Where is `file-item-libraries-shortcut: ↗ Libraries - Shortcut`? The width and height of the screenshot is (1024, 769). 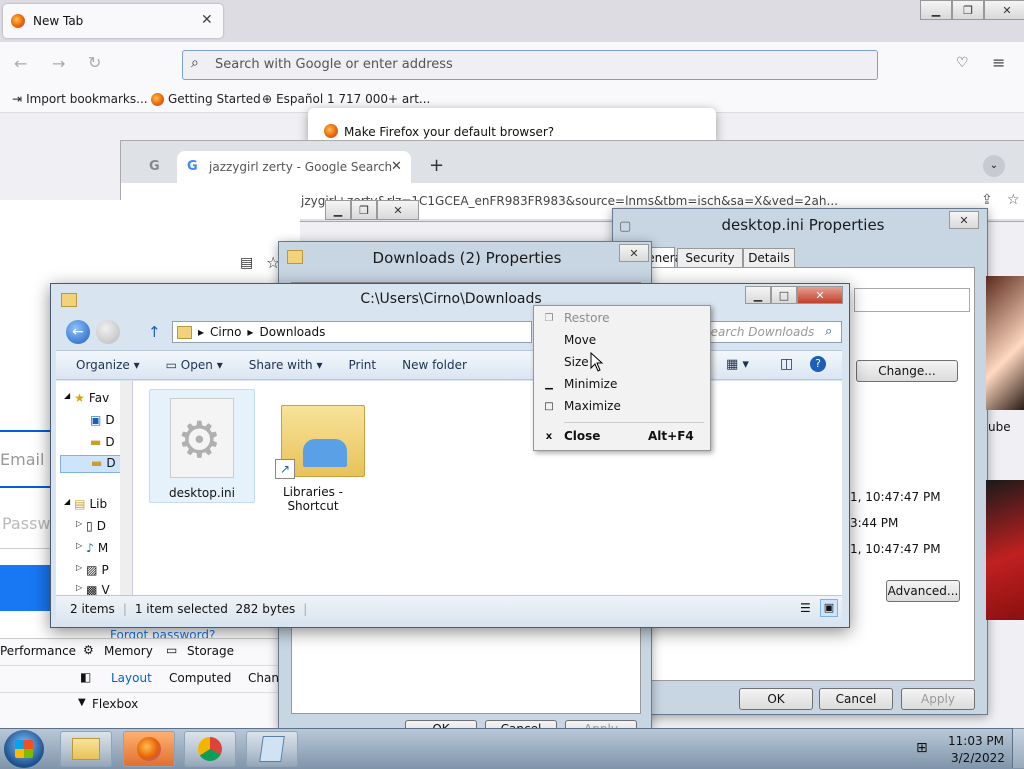 file-item-libraries-shortcut: ↗ Libraries - Shortcut is located at coordinates (313, 454).